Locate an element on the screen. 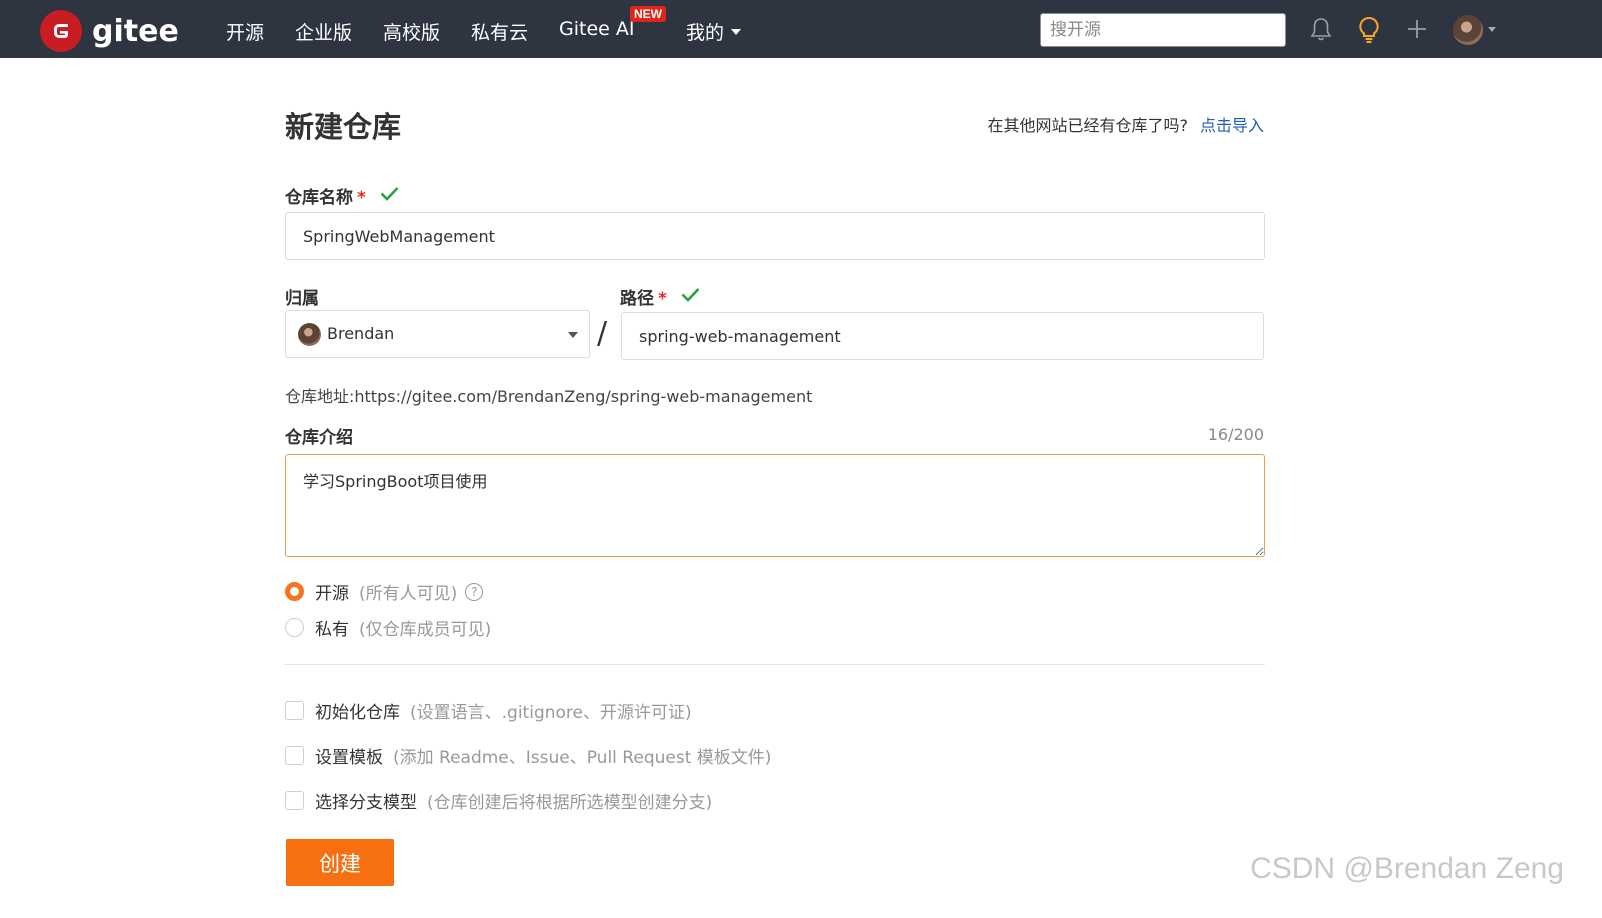 The width and height of the screenshot is (1602, 918). owner-label: 归属 is located at coordinates (302, 299).